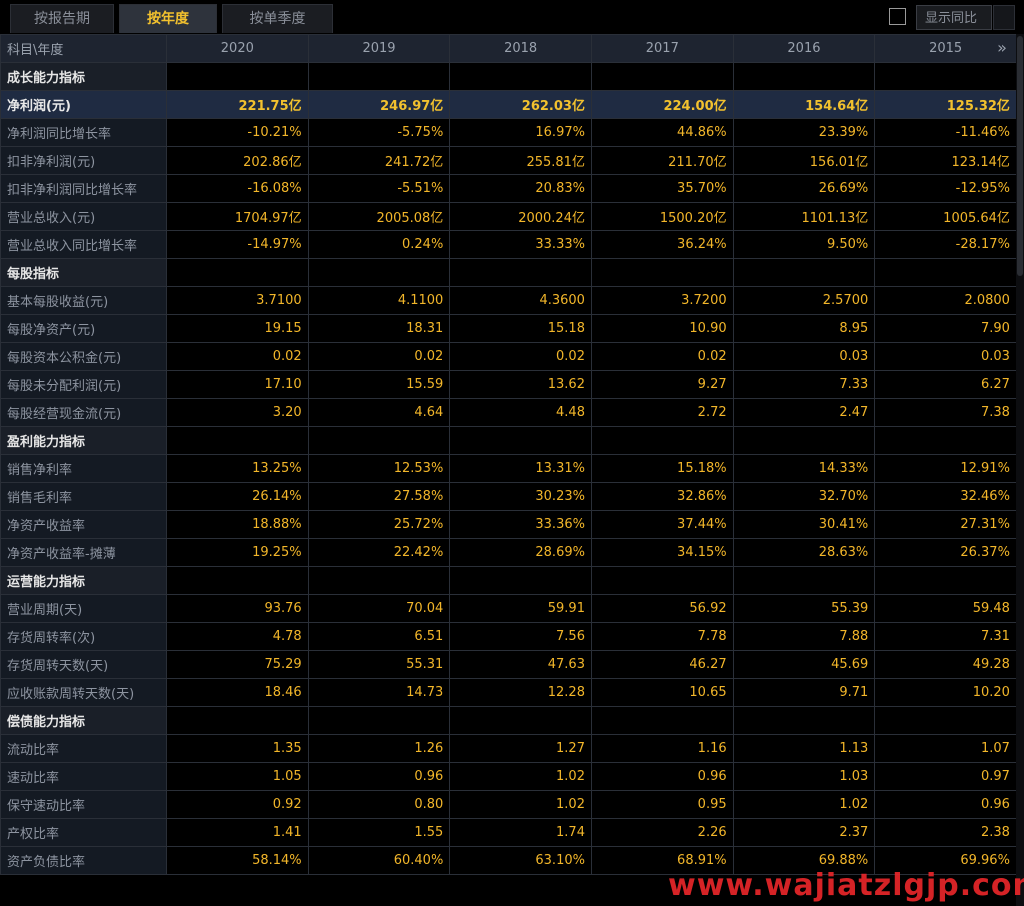  What do you see at coordinates (520, 132) in the screenshot?
I see `value-cell: 16.97%` at bounding box center [520, 132].